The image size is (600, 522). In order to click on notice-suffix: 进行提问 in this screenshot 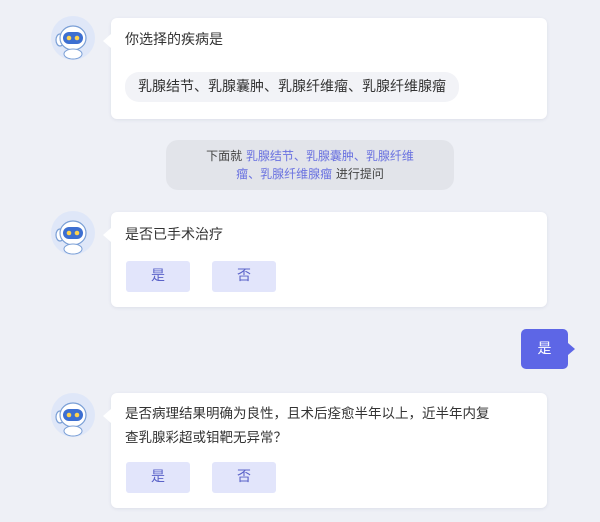, I will do `click(359, 174)`.